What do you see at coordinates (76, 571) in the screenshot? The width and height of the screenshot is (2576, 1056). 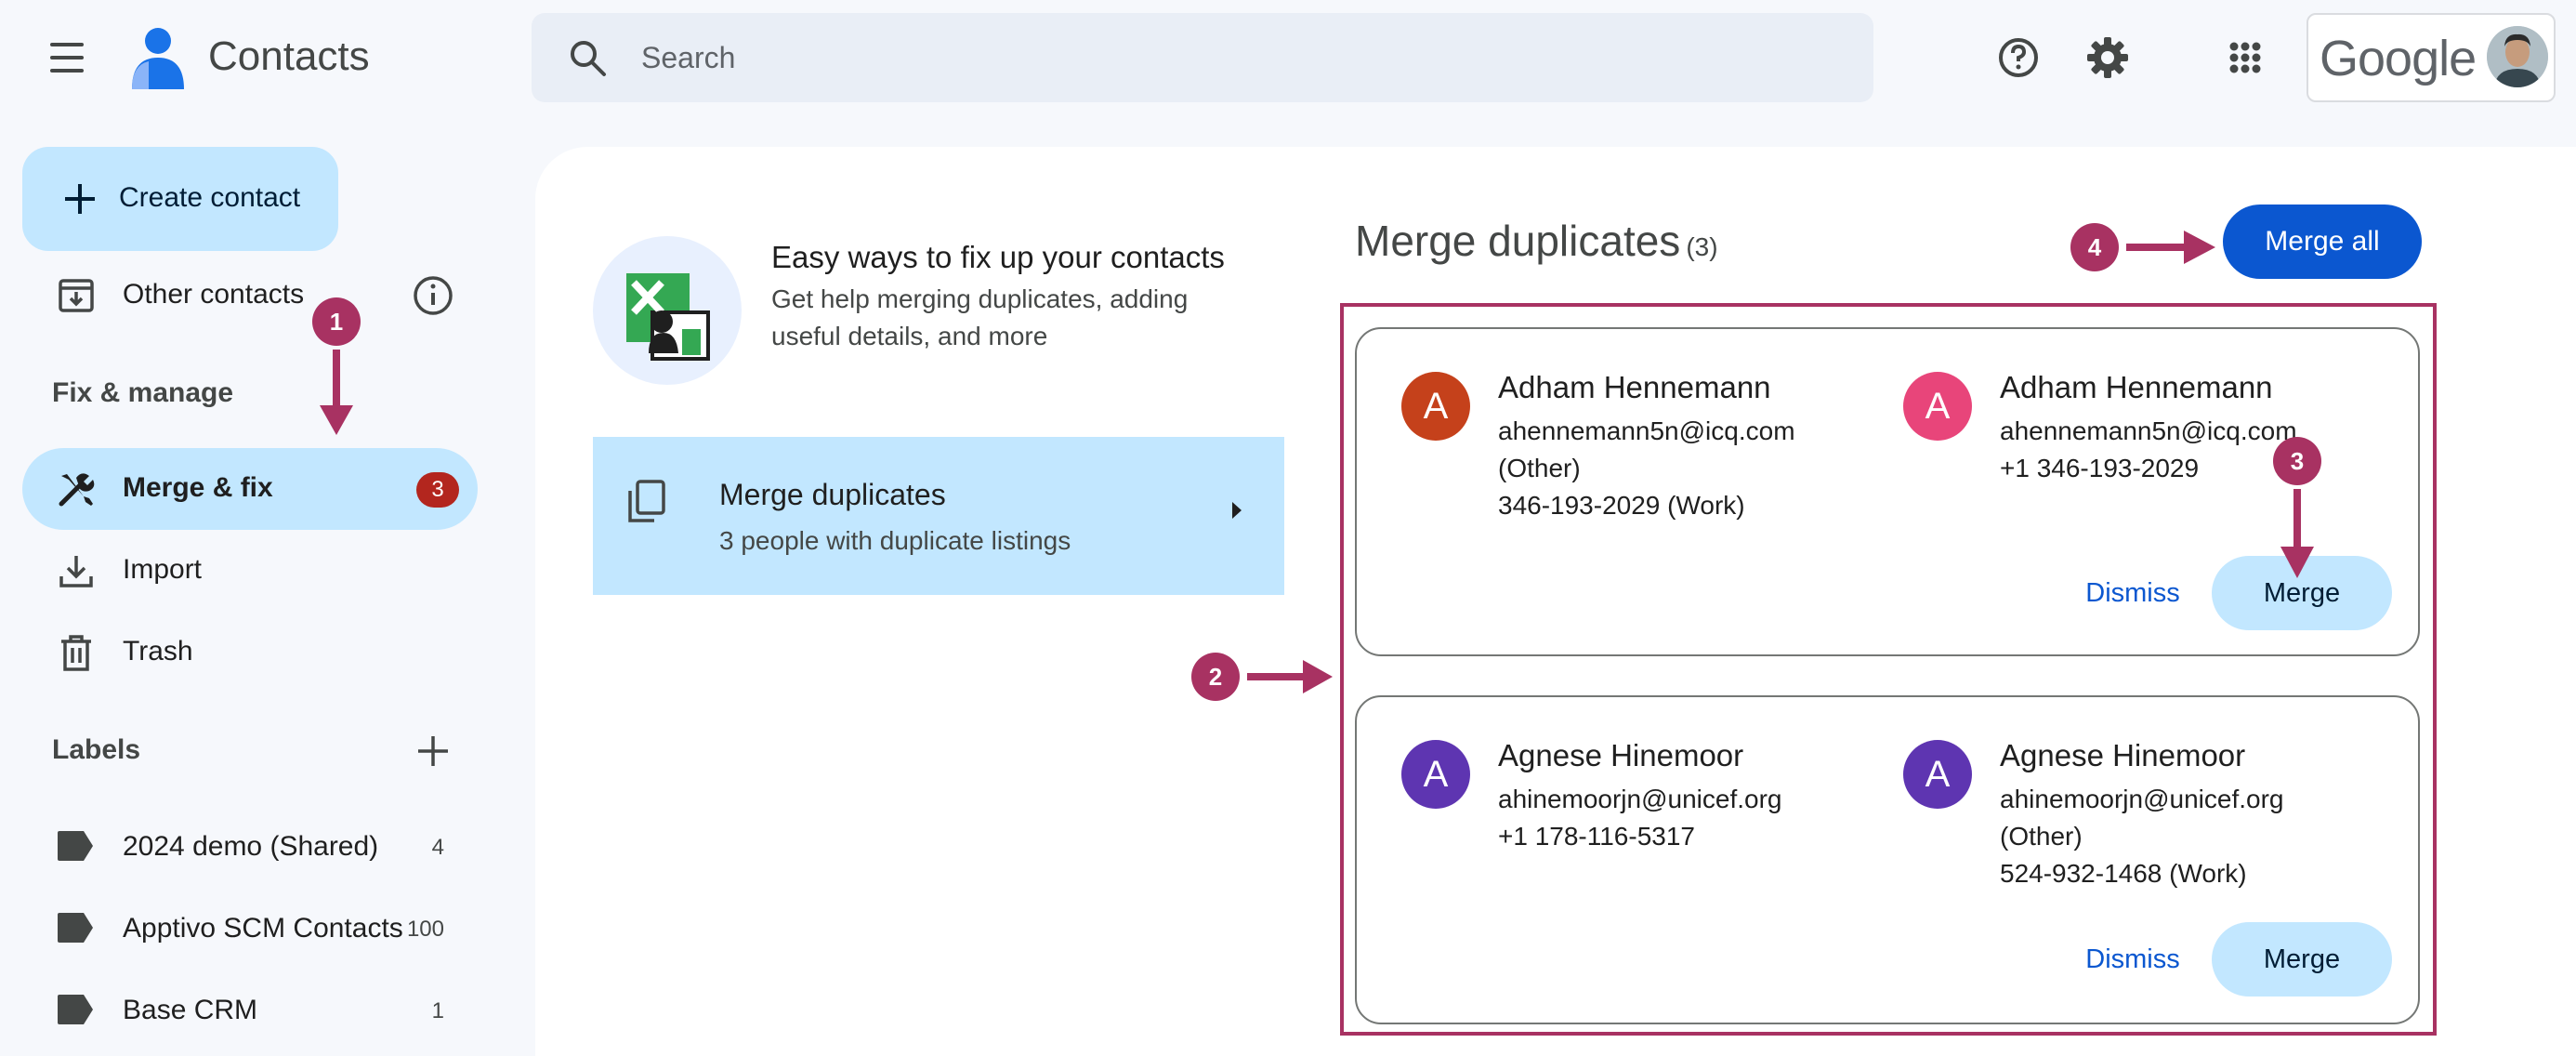 I see `import-icon` at bounding box center [76, 571].